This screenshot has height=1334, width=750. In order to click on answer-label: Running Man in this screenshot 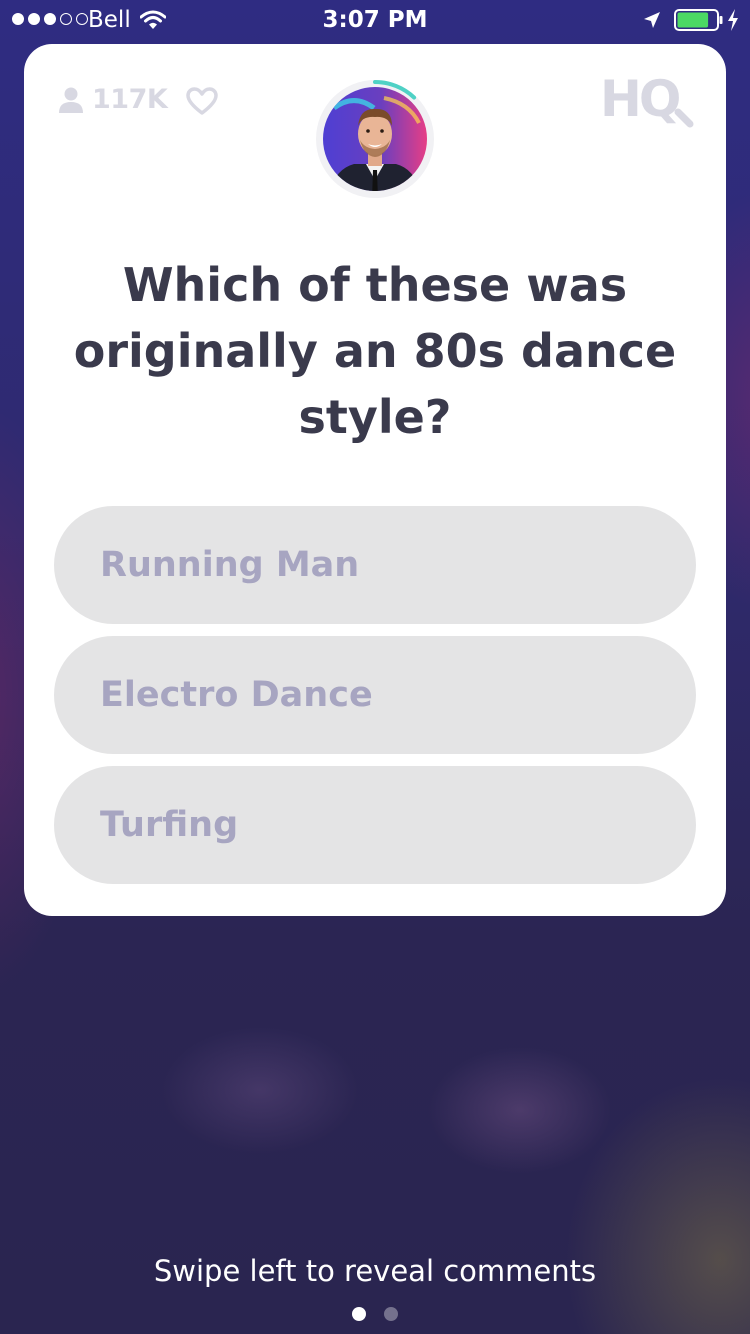, I will do `click(230, 565)`.